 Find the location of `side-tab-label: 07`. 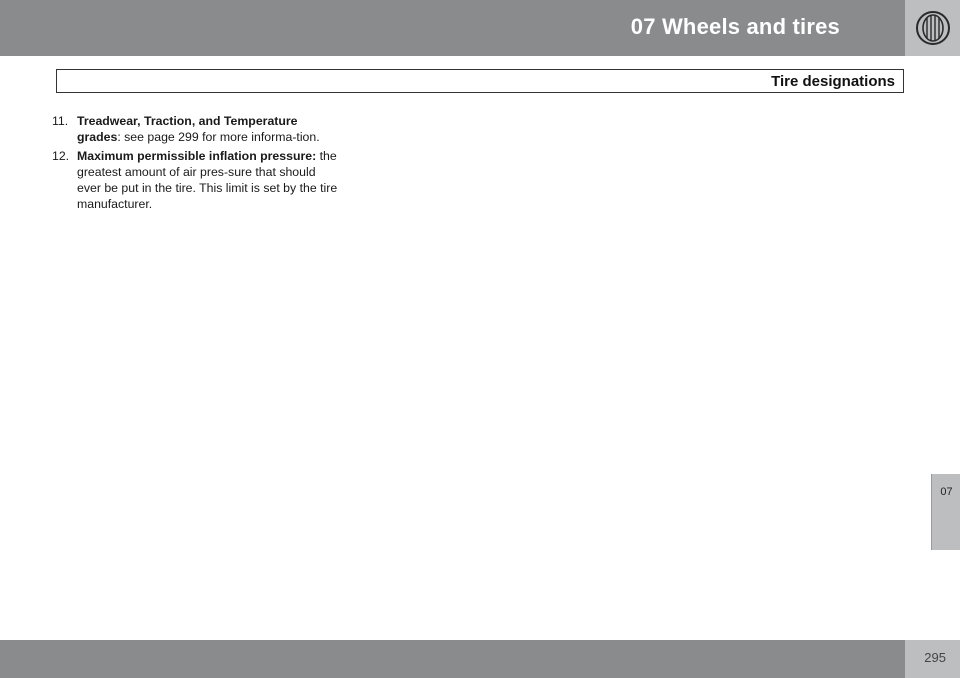

side-tab-label: 07 is located at coordinates (946, 492).